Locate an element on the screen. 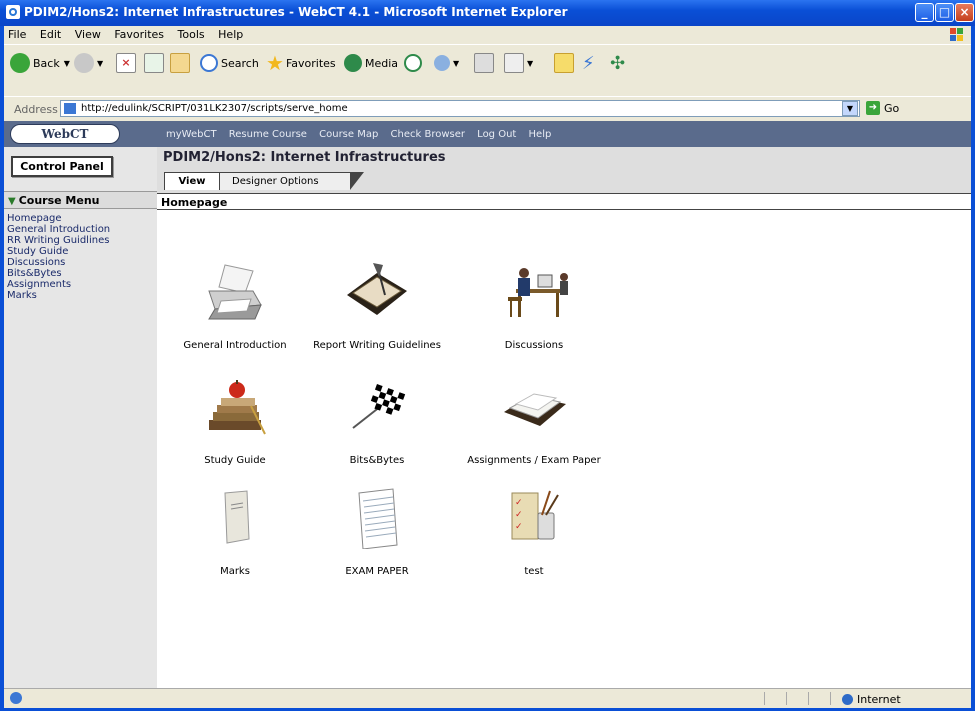  menu-file: File is located at coordinates (18, 33).